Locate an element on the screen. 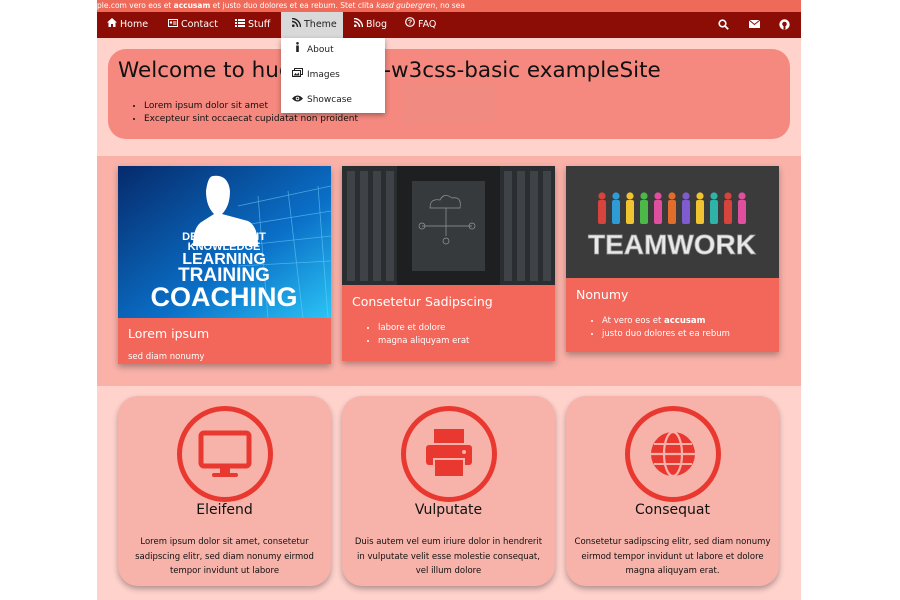 The height and width of the screenshot is (600, 900). dropdown-item-label: About is located at coordinates (320, 50).